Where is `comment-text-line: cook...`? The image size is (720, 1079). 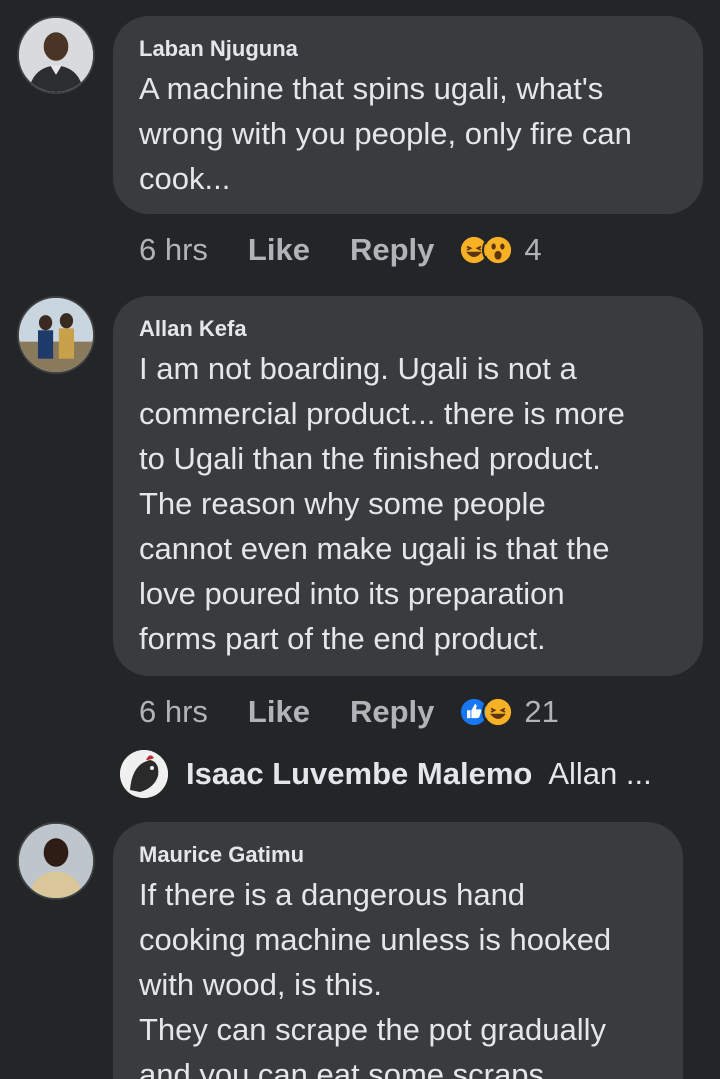
comment-text-line: cook... is located at coordinates (185, 178).